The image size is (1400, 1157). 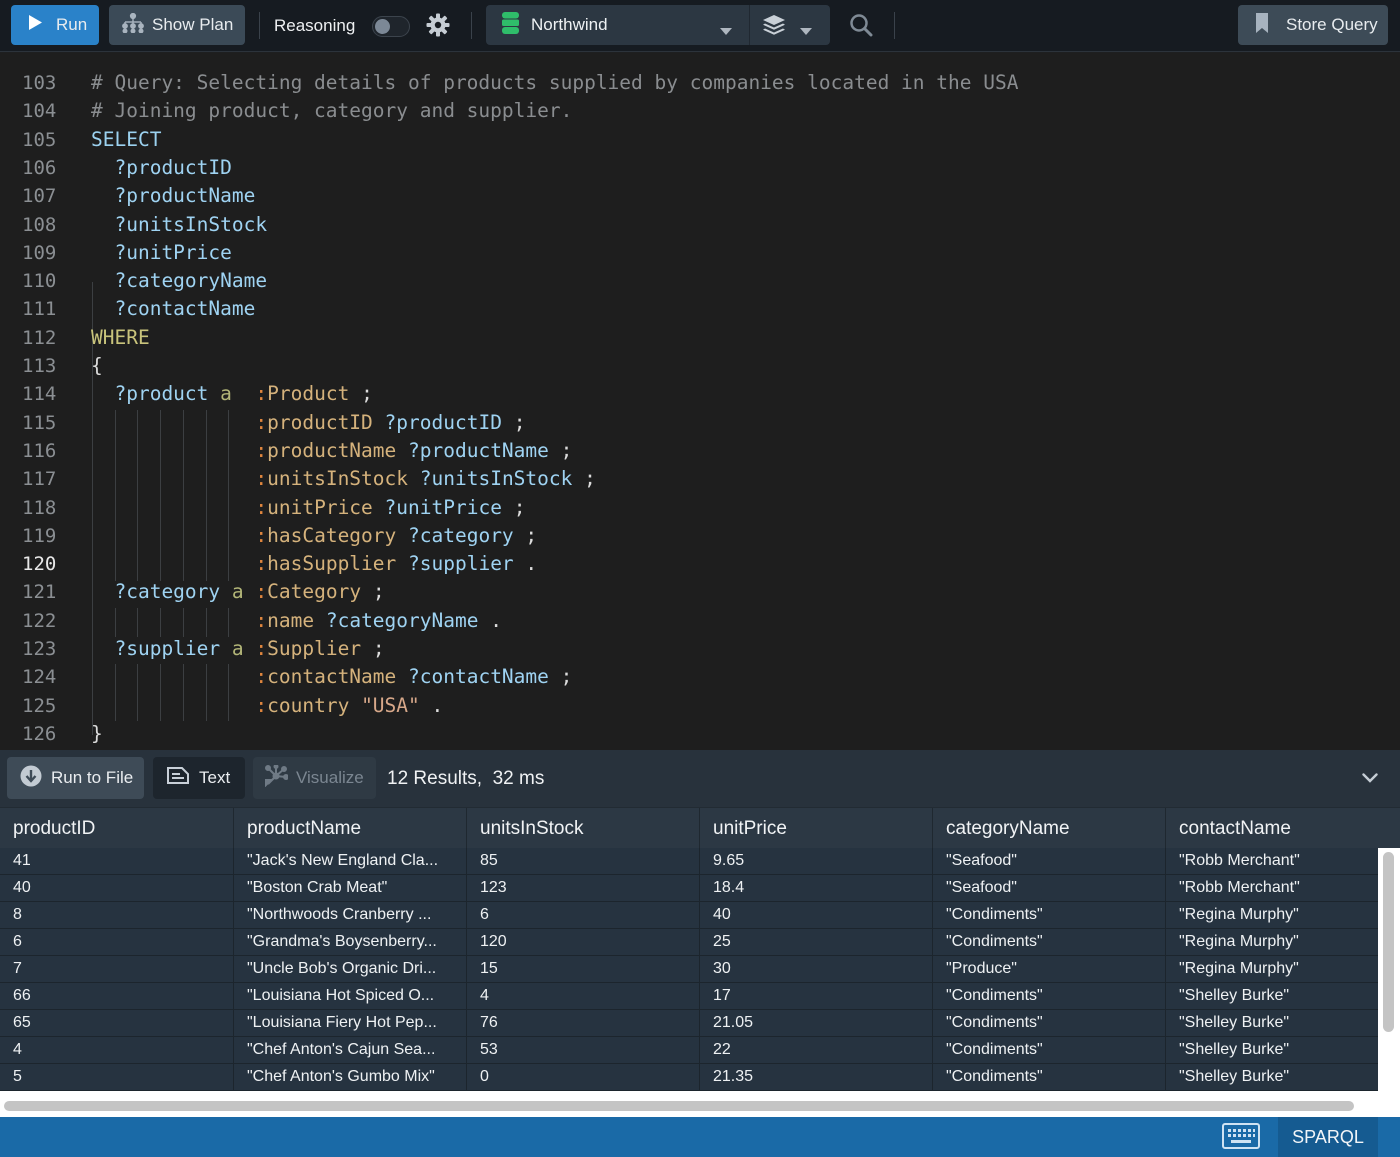 What do you see at coordinates (314, 778) in the screenshot?
I see `visualize-button: Visualize` at bounding box center [314, 778].